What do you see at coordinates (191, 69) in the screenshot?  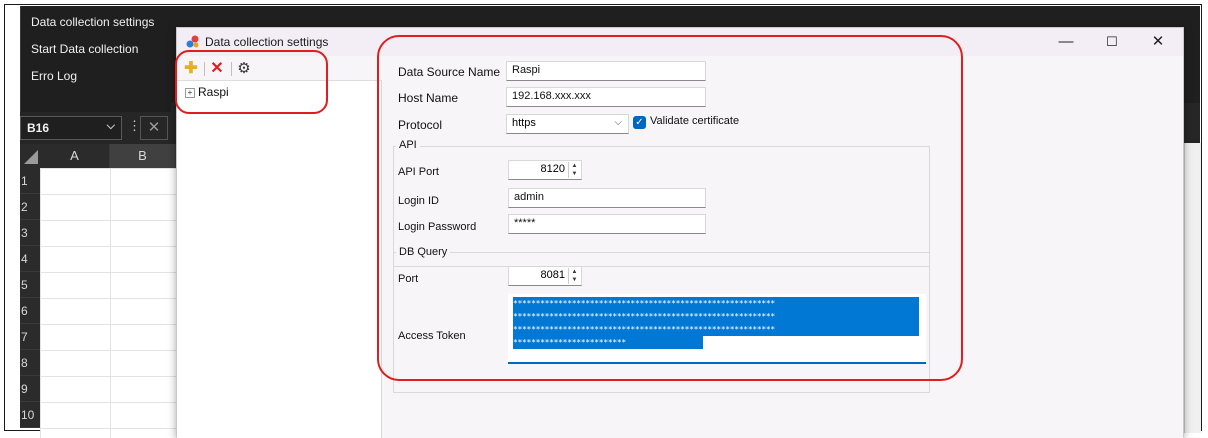 I see `add-icon: ✚` at bounding box center [191, 69].